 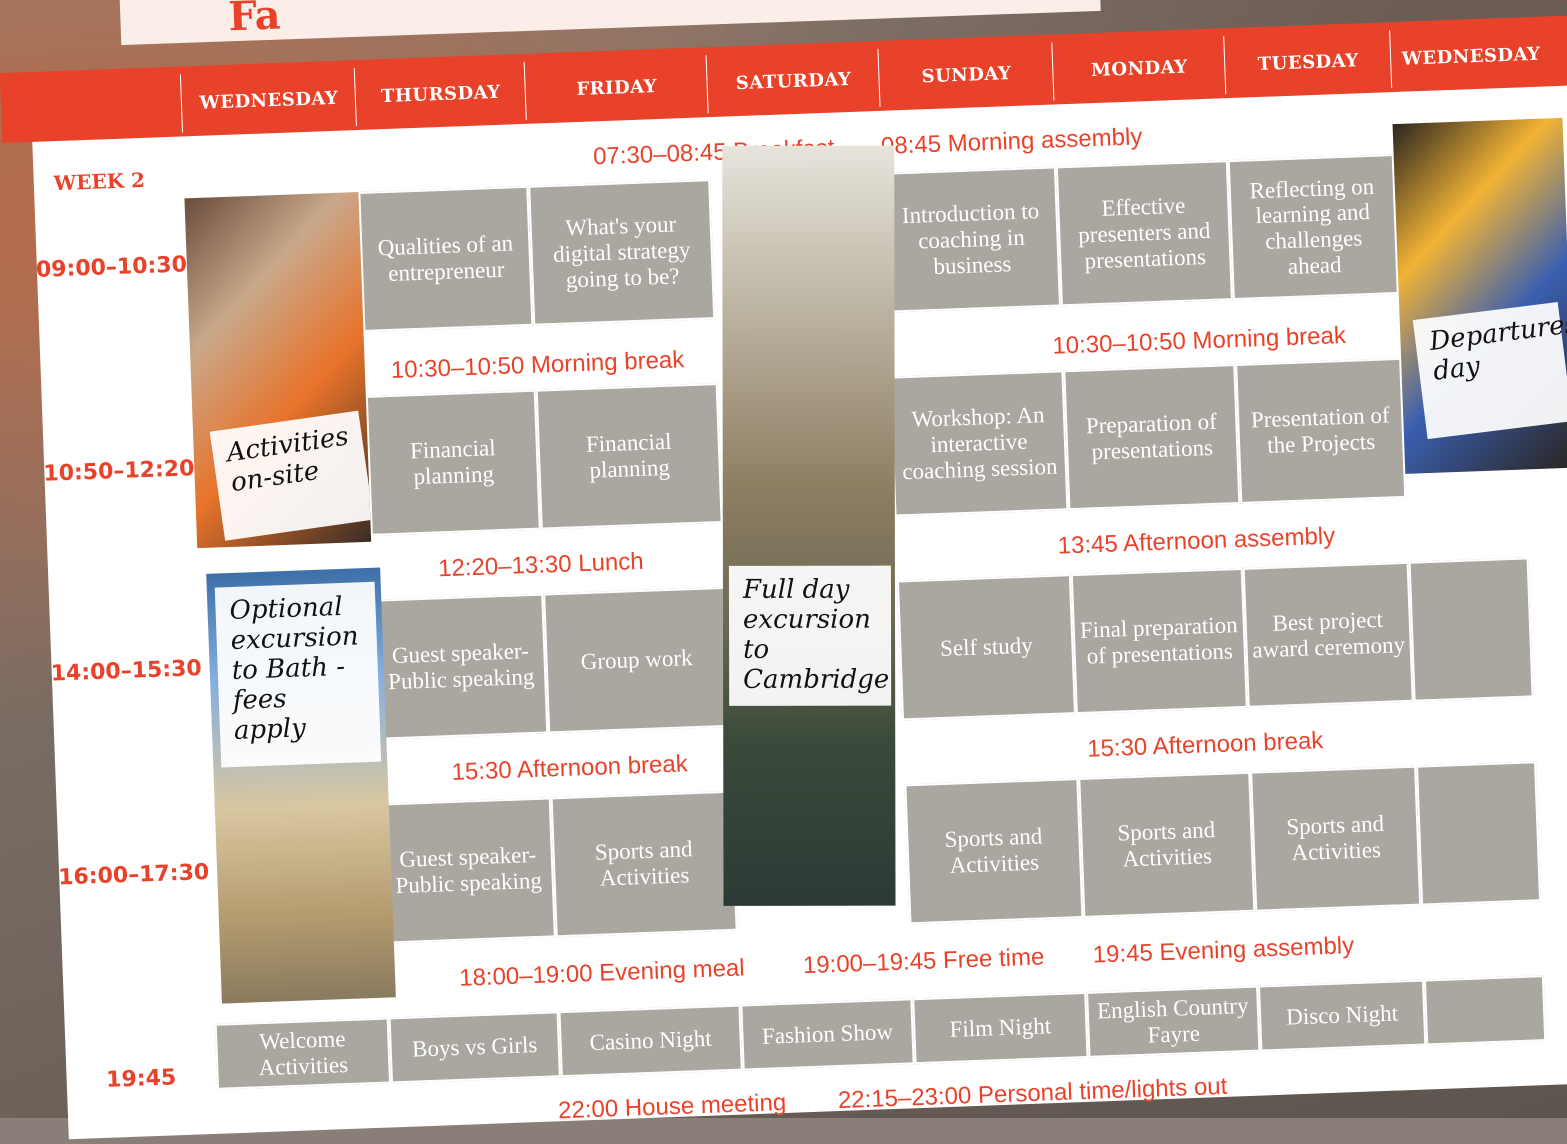 I want to click on band-afternoon-break-2: 15:30 Afternoon break, so click(x=1205, y=745).